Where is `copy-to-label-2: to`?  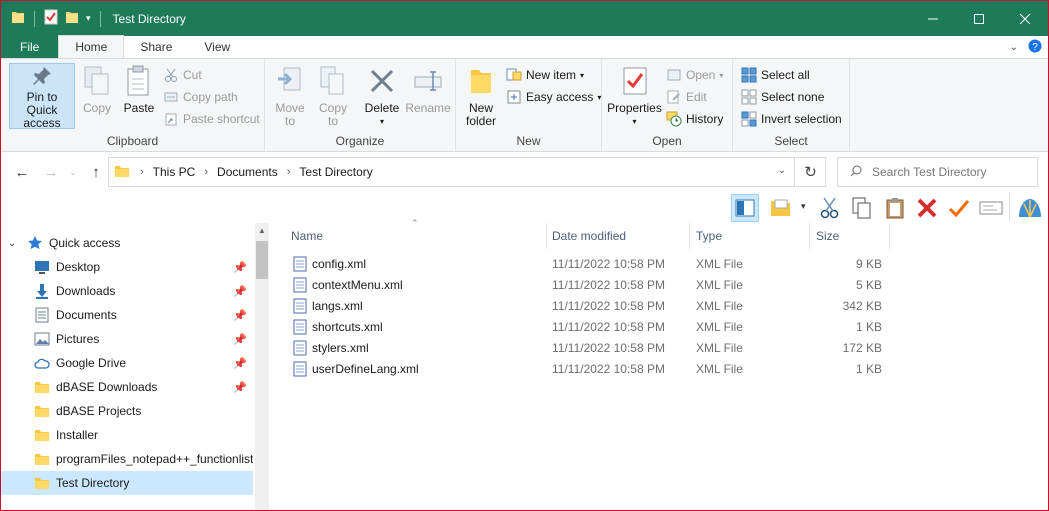
copy-to-label-2: to is located at coordinates (332, 121).